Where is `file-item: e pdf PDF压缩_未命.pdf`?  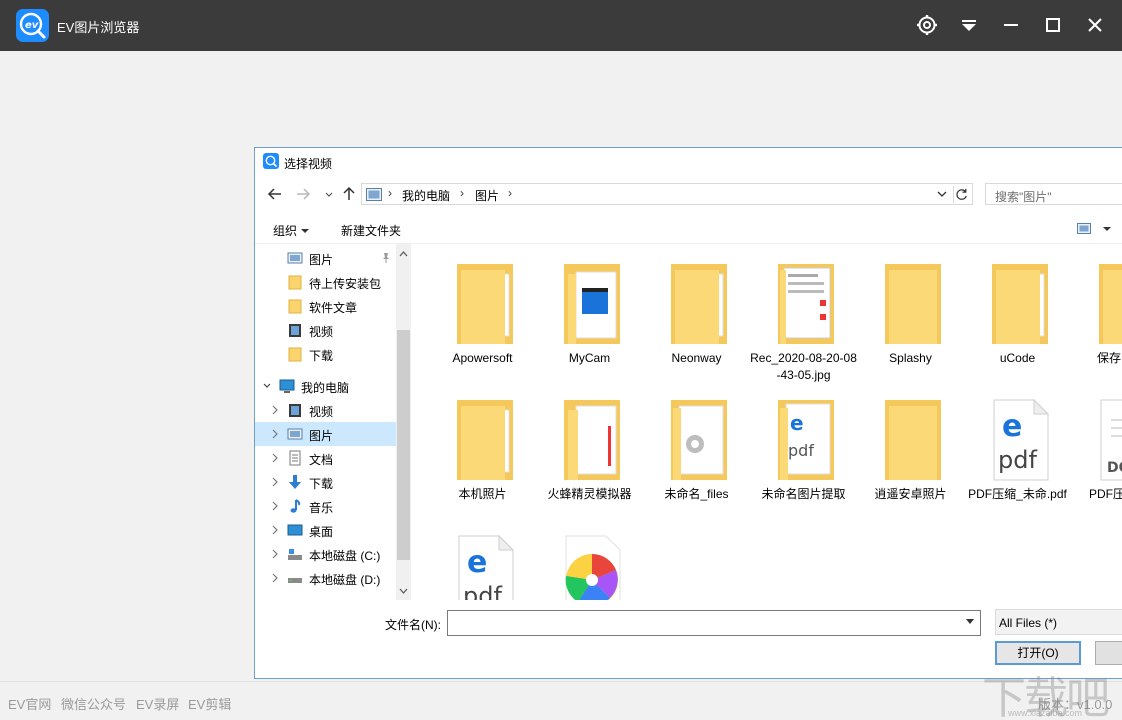 file-item: e pdf PDF压缩_未命.pdf is located at coordinates (1017, 445).